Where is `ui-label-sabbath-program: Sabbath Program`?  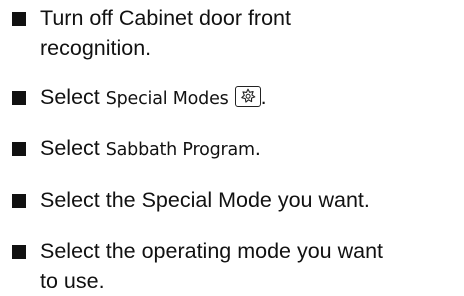 ui-label-sabbath-program: Sabbath Program is located at coordinates (180, 150).